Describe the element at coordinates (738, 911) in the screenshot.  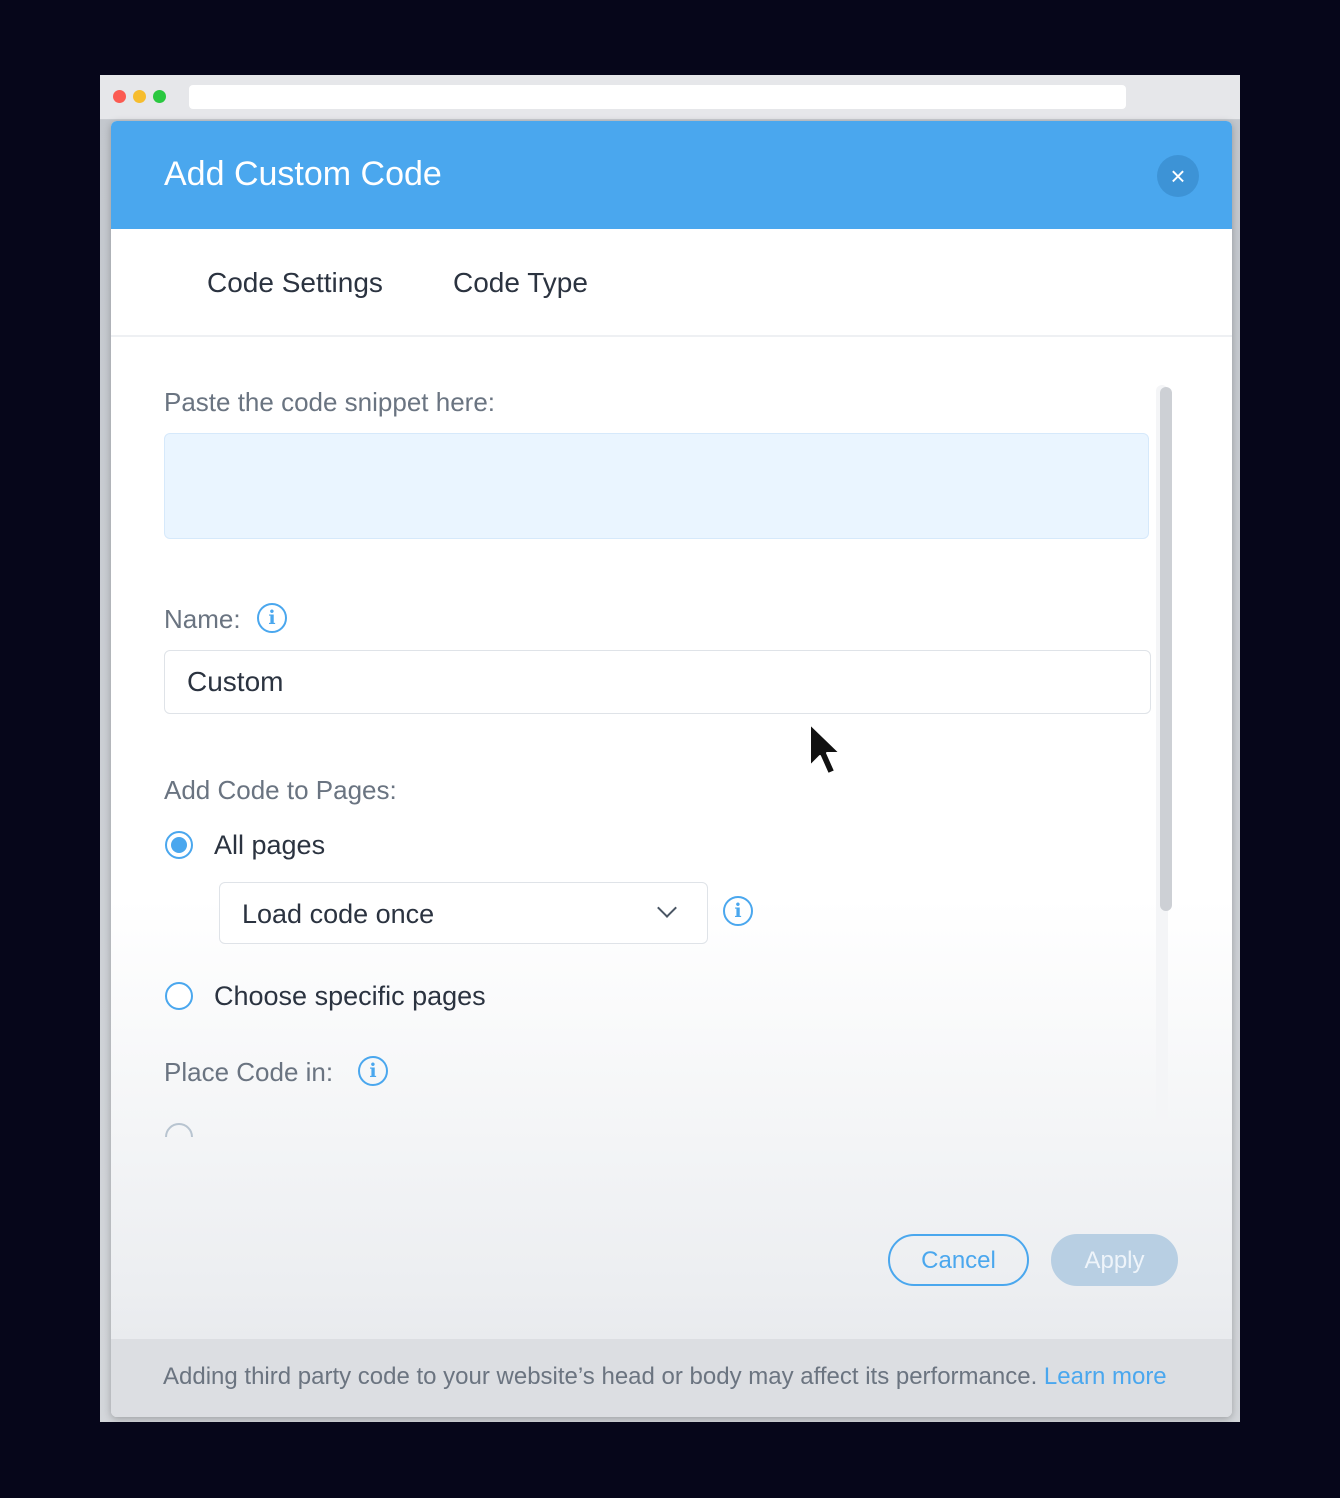
I see `load-code-info-icon: i` at that location.